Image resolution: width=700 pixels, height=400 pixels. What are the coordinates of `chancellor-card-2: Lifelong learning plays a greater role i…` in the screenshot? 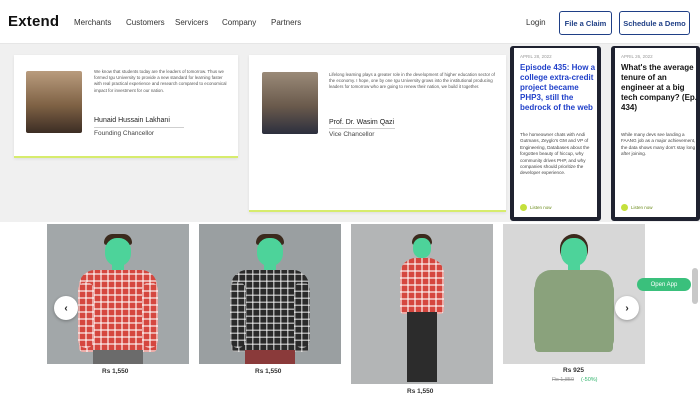 It's located at (377, 133).